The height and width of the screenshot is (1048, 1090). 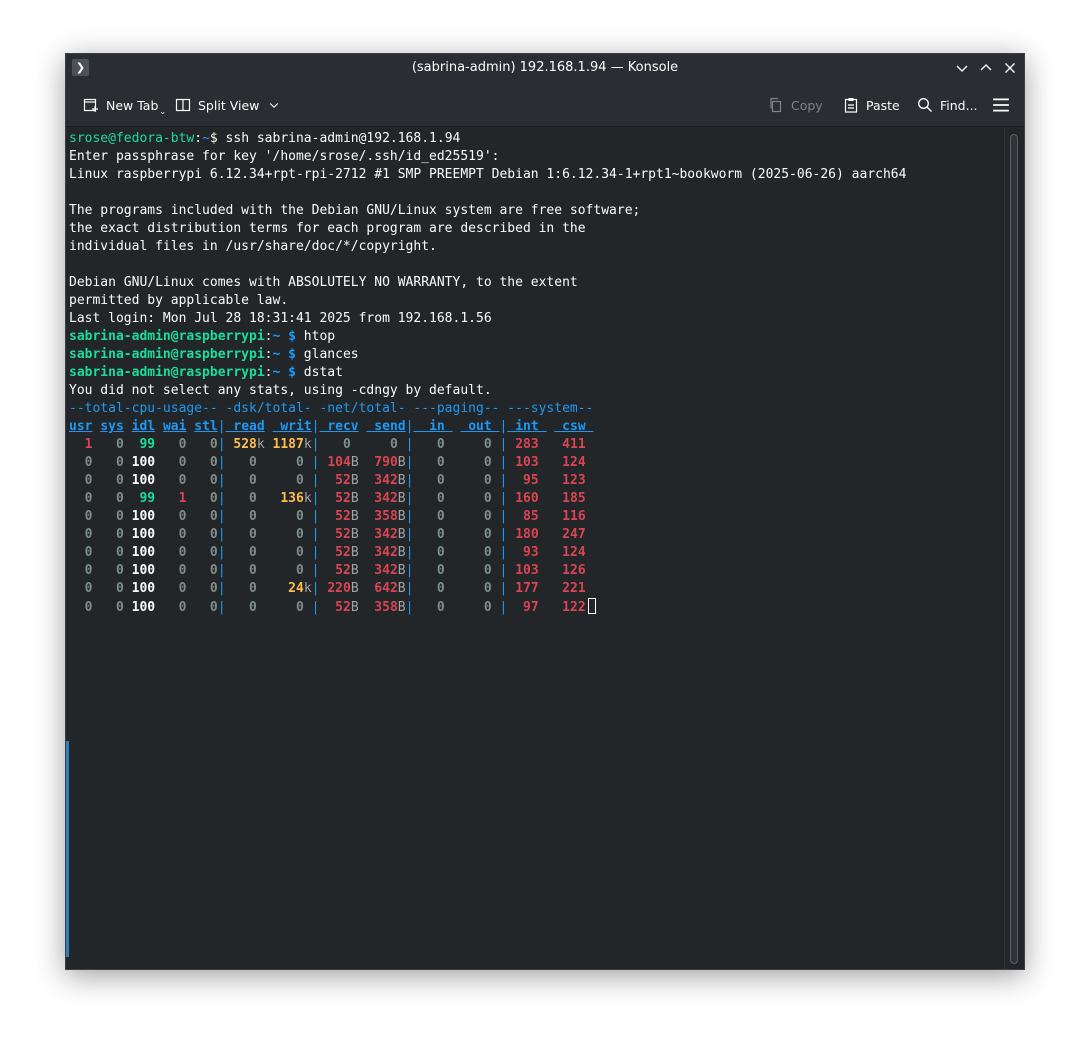 I want to click on terminal-text-segment: 1187, so click(x=284, y=444).